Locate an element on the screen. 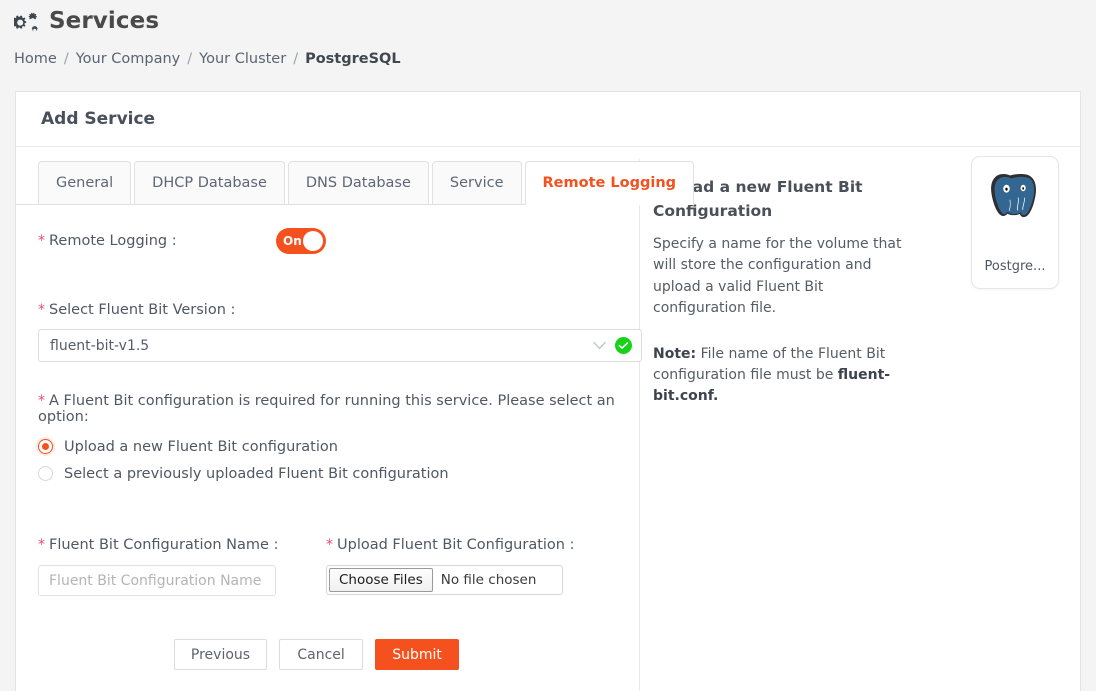  tab-service: Service is located at coordinates (476, 182).